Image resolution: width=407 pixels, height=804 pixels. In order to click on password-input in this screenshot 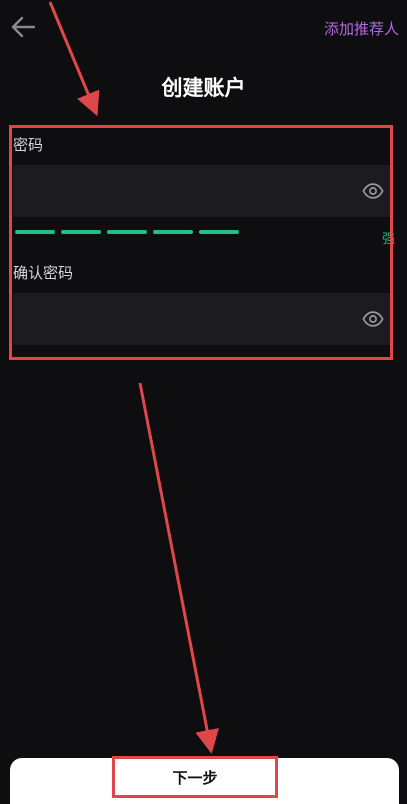, I will do `click(185, 192)`.